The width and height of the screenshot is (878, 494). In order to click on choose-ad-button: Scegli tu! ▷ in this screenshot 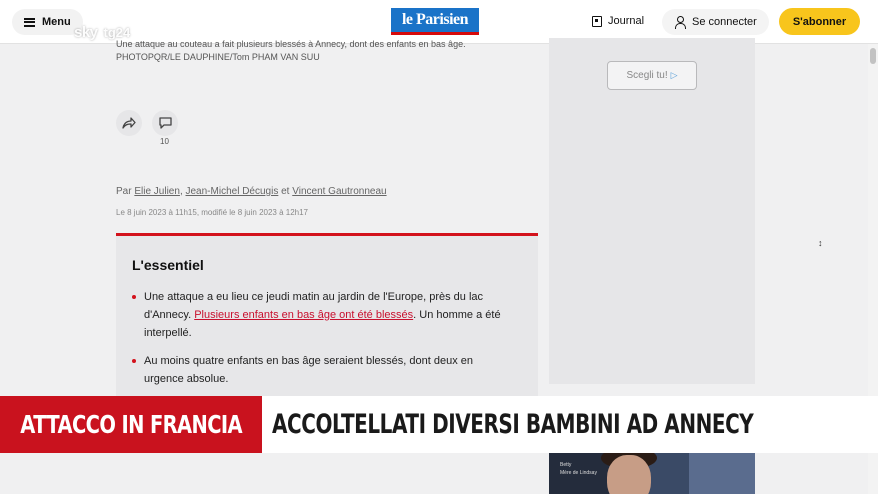, I will do `click(652, 75)`.